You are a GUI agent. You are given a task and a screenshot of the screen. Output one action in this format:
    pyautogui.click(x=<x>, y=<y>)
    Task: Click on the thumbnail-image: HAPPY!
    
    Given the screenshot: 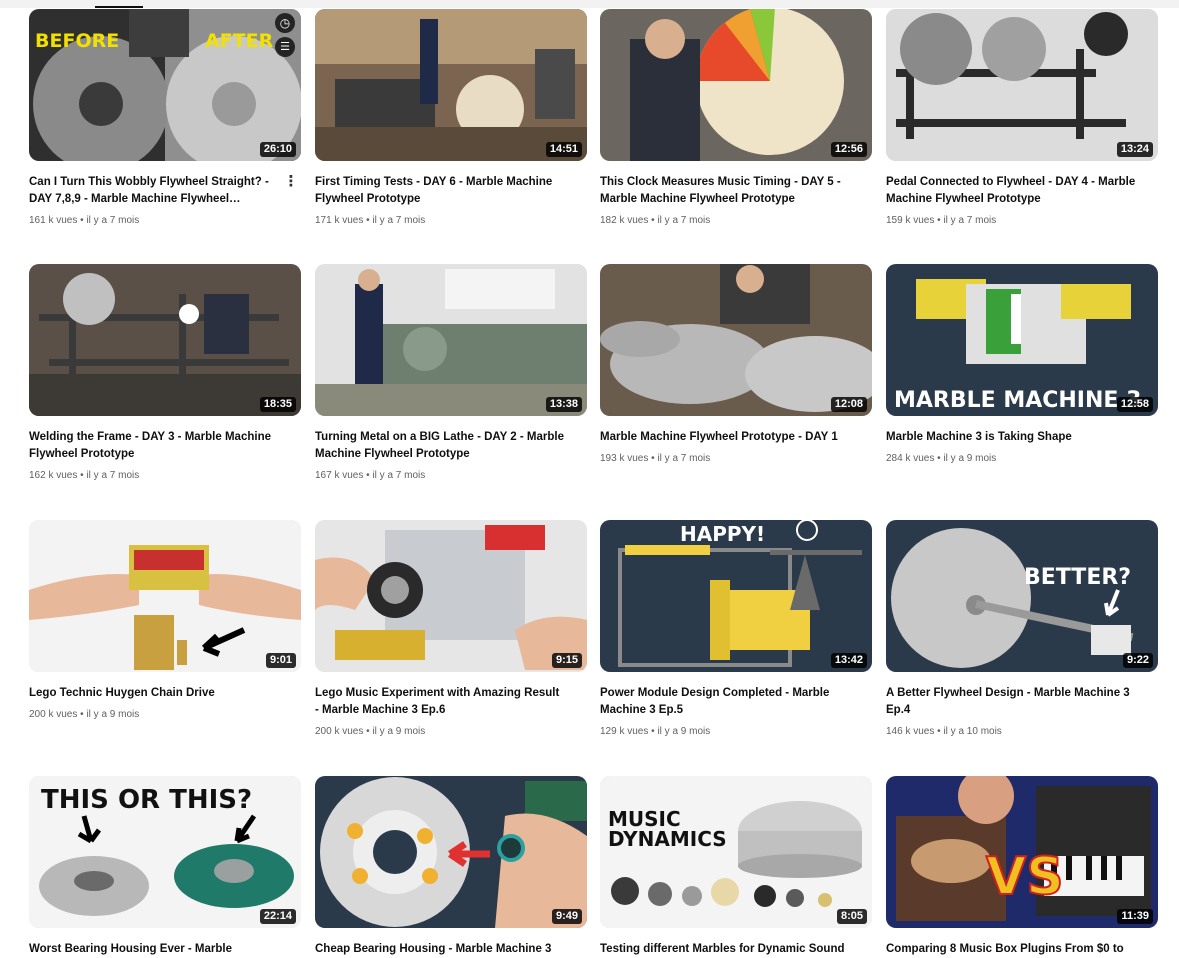 What is the action you would take?
    pyautogui.click(x=736, y=596)
    